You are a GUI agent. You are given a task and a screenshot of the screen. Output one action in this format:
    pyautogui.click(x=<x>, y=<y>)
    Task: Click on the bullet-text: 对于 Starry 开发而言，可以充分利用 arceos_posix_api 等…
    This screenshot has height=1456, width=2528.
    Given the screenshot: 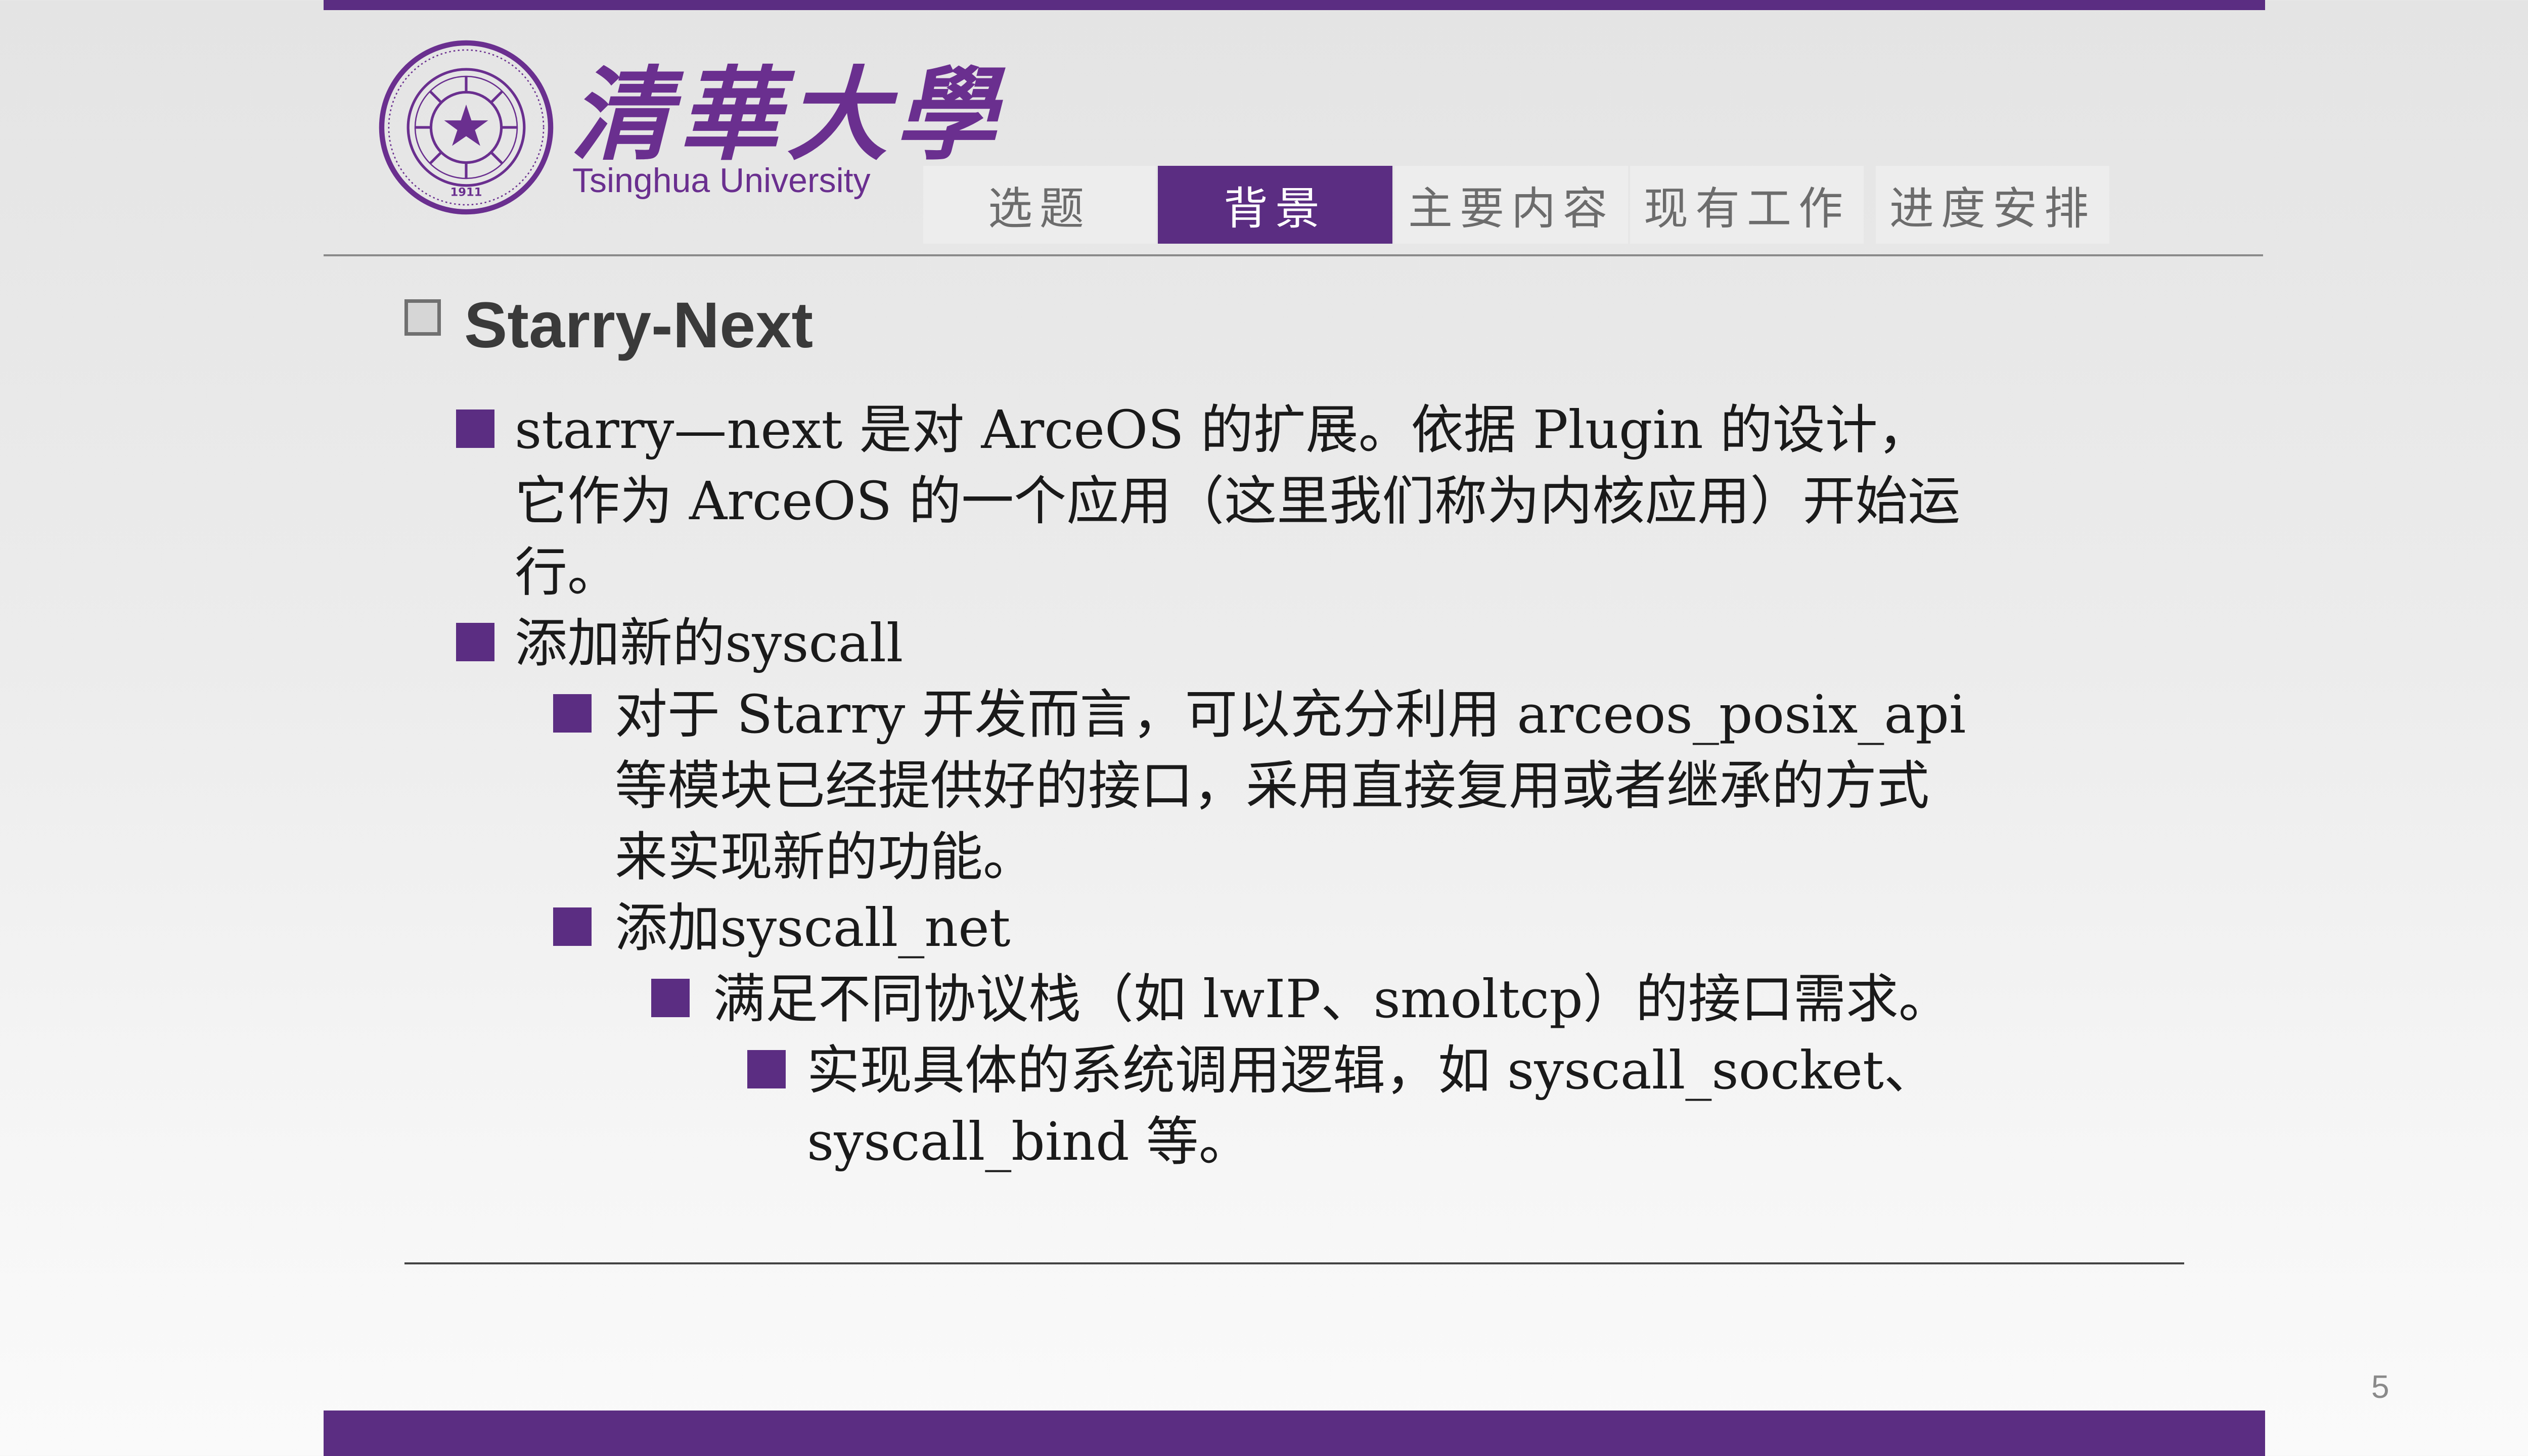 What is the action you would take?
    pyautogui.click(x=1290, y=786)
    